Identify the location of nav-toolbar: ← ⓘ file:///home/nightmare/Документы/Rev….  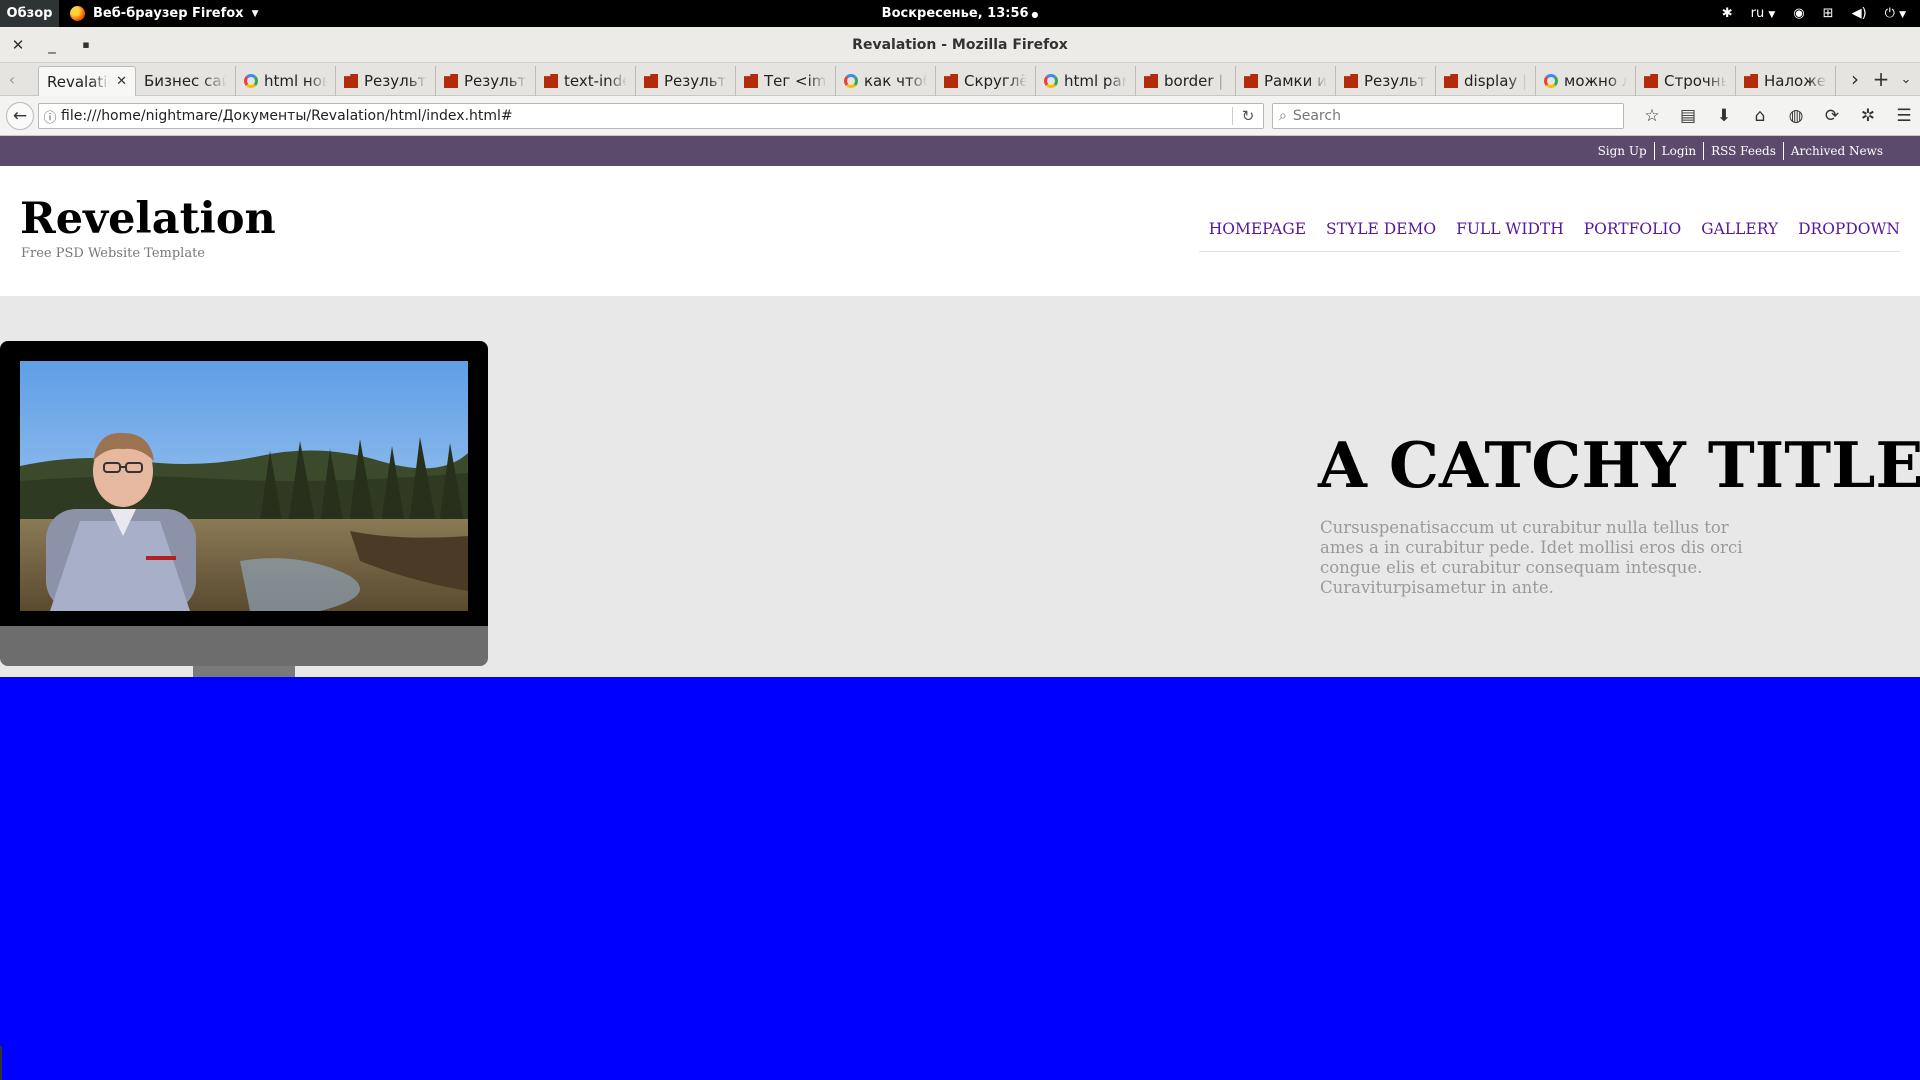
(960, 116).